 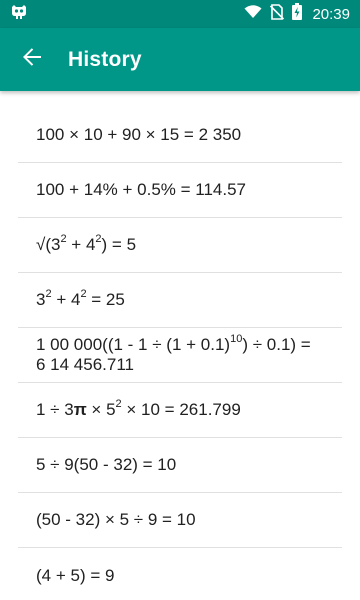 I want to click on history-expression: (50 - 32) × 5 ÷ 9 = 10, so click(x=116, y=519).